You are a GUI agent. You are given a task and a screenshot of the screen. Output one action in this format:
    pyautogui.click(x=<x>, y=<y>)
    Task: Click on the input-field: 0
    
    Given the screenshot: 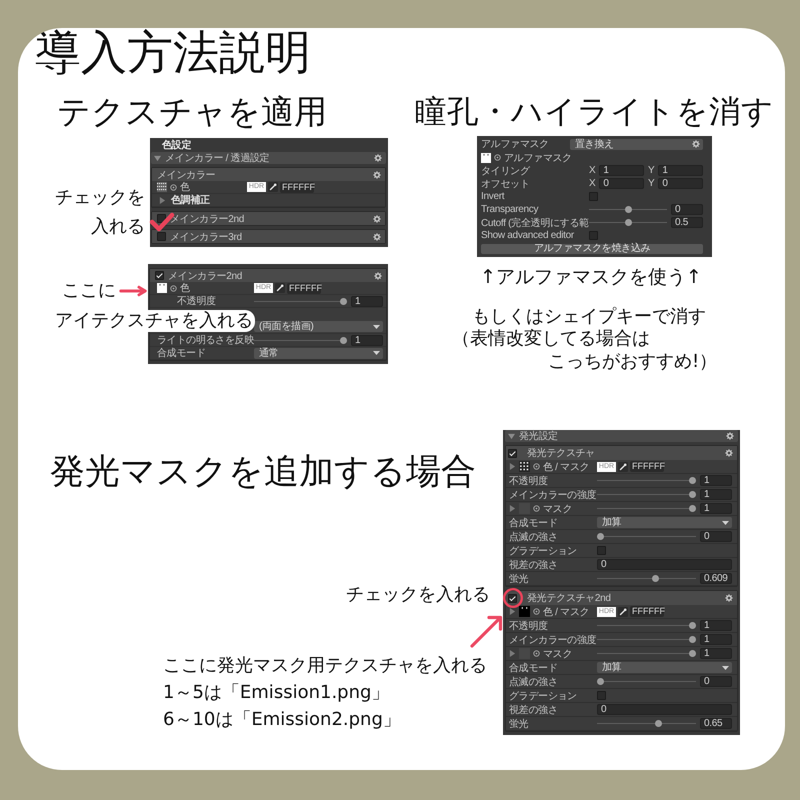 What is the action you would take?
    pyautogui.click(x=664, y=564)
    